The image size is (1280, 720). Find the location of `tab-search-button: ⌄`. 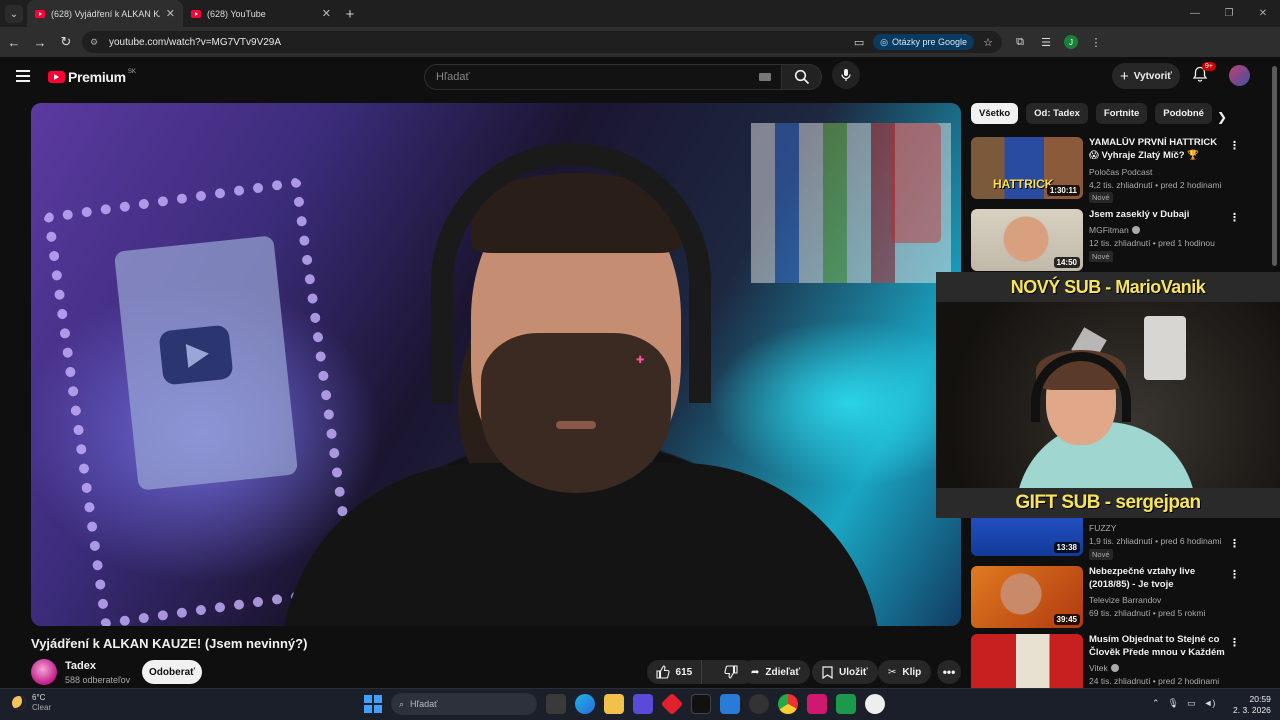

tab-search-button: ⌄ is located at coordinates (14, 14).